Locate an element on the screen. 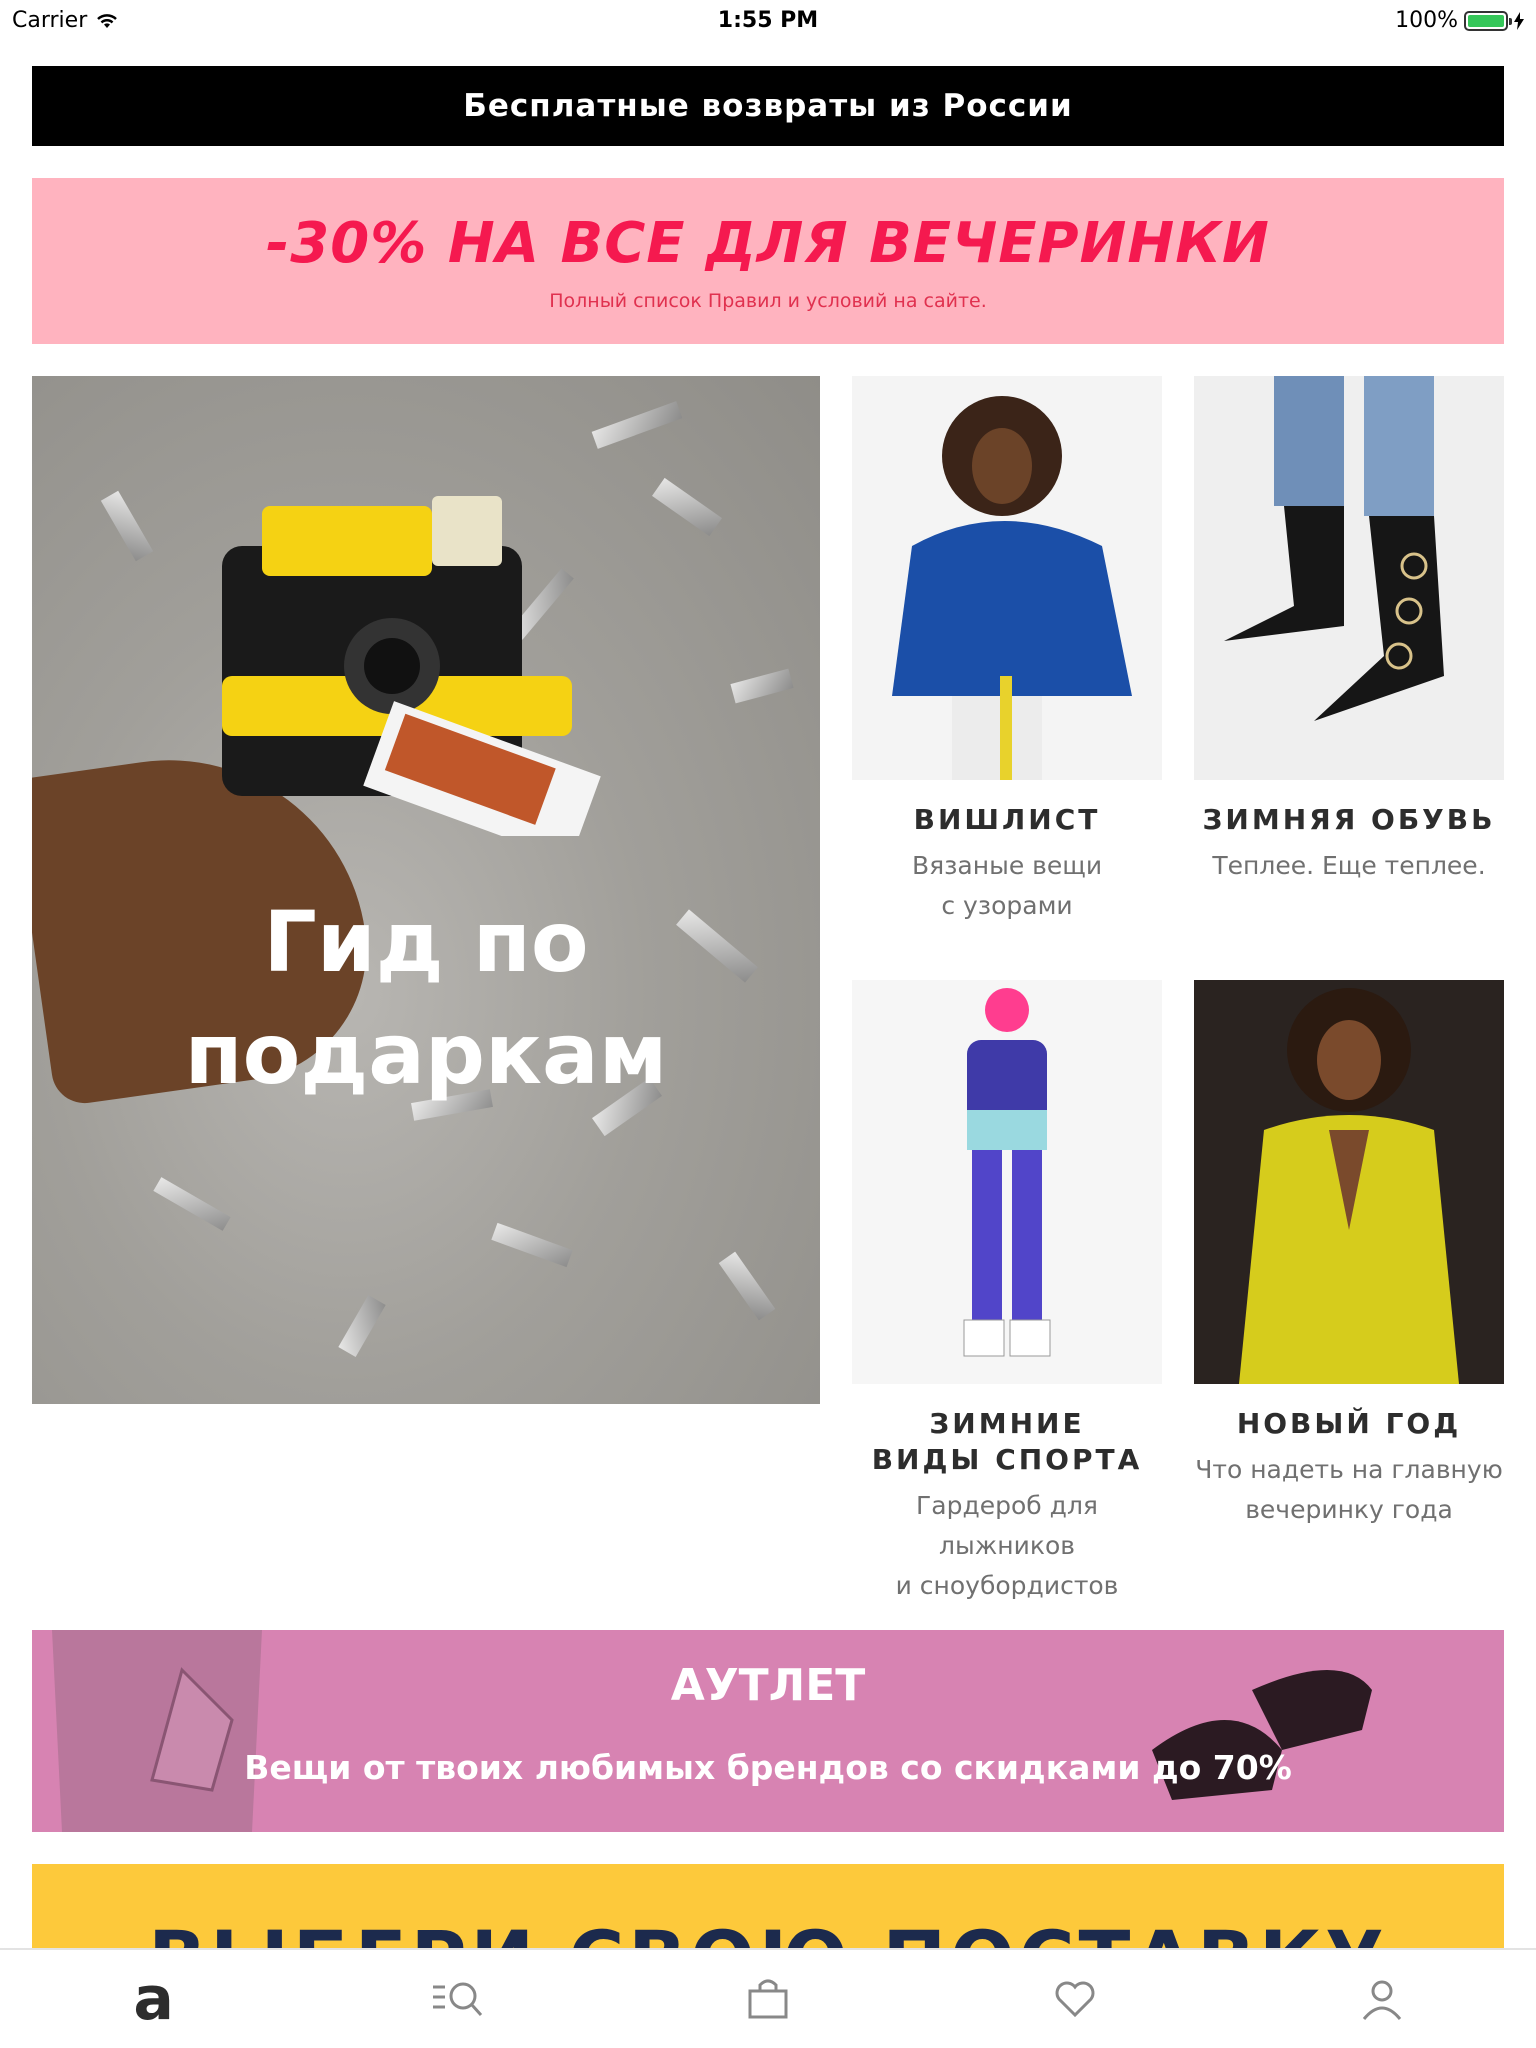  winter-shoes-subtitle: Теплее. Еще теплее. is located at coordinates (1349, 866).